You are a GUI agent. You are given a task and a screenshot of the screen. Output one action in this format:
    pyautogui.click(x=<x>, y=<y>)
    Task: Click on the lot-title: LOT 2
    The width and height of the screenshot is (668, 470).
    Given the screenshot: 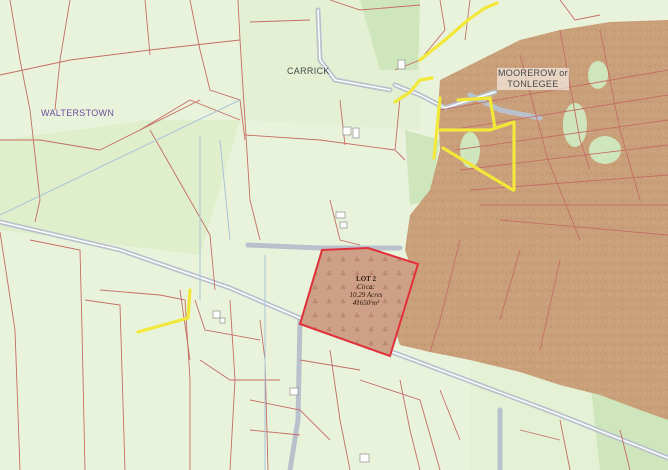 What is the action you would take?
    pyautogui.click(x=366, y=279)
    